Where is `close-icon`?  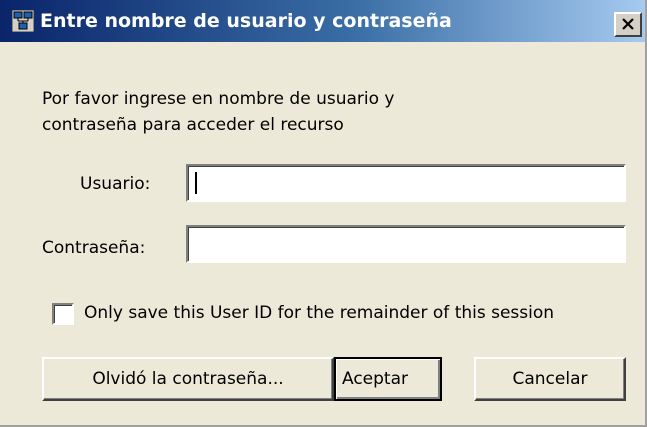 close-icon is located at coordinates (628, 24).